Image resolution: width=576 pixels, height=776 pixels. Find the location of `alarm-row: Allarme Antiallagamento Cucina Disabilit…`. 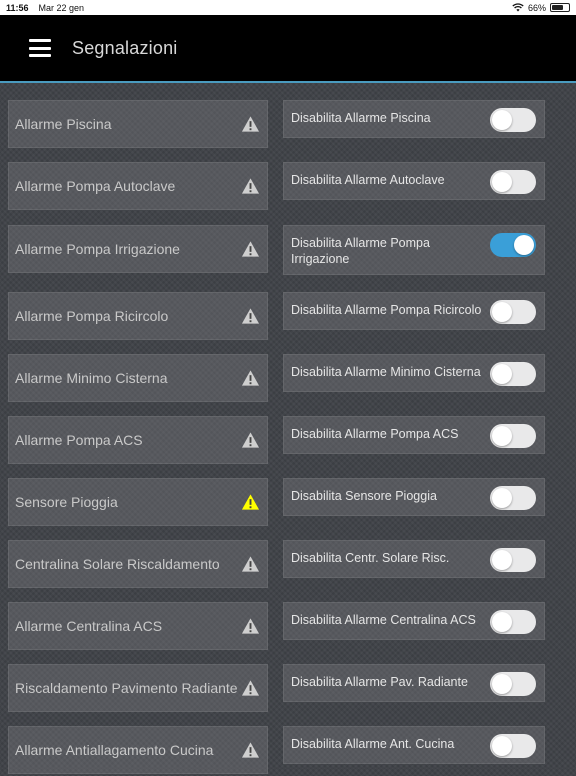

alarm-row: Allarme Antiallagamento Cucina Disabilit… is located at coordinates (288, 751).